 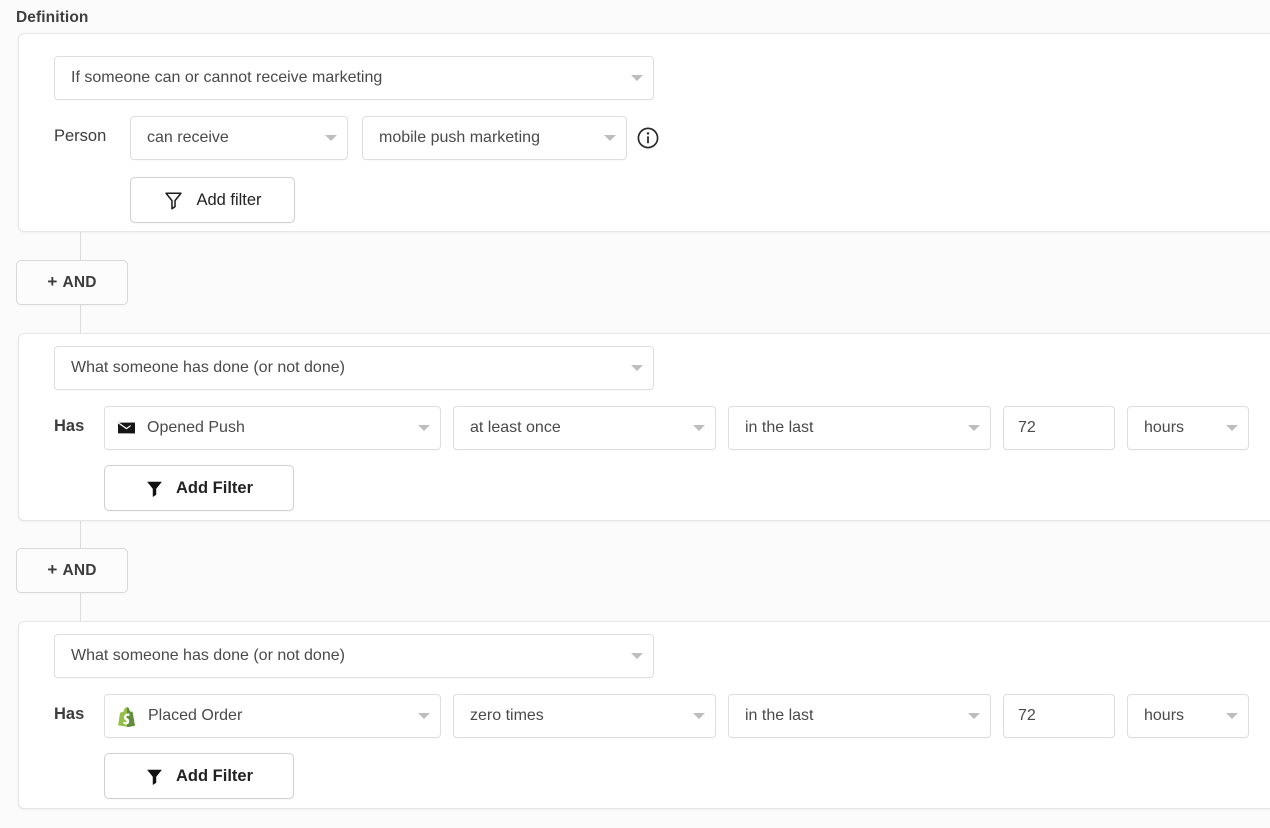 What do you see at coordinates (272, 716) in the screenshot?
I see `metric-select-3: Placed Order` at bounding box center [272, 716].